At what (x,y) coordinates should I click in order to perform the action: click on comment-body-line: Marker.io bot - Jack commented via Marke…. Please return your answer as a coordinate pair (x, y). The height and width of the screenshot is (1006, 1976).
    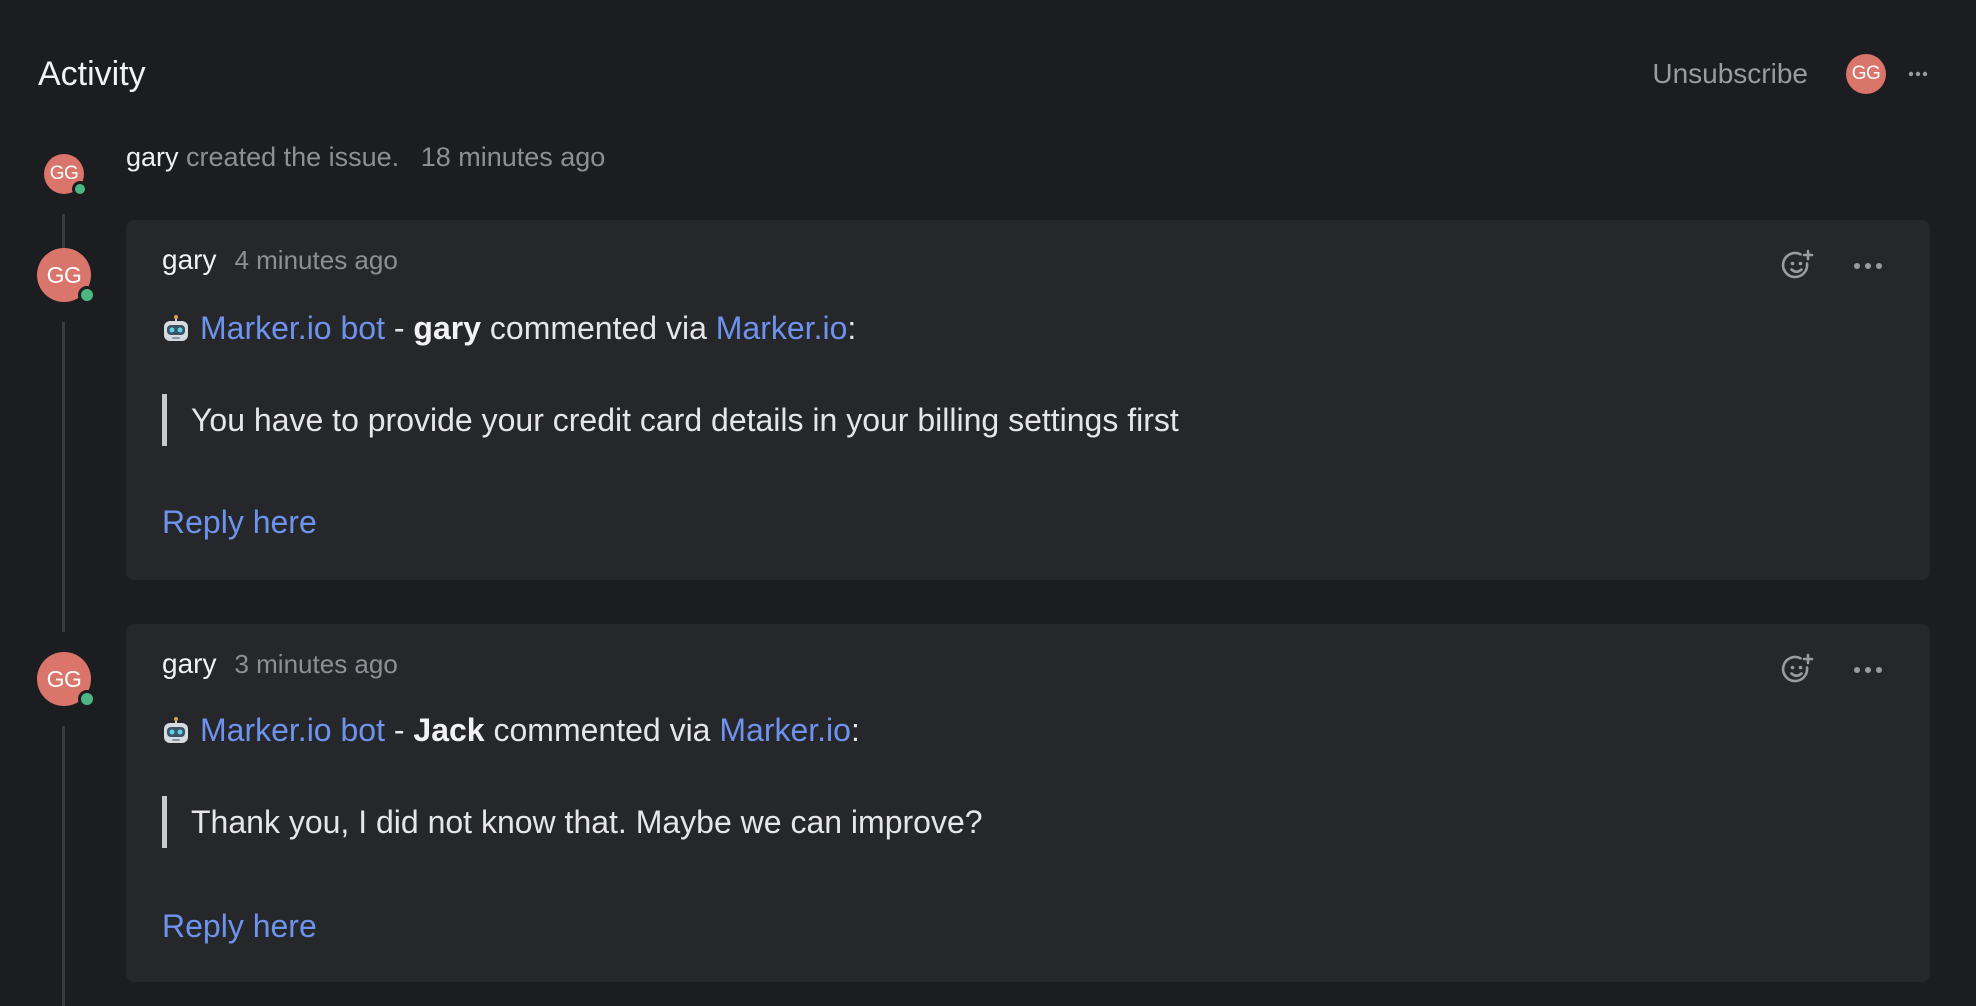
    Looking at the image, I should click on (511, 730).